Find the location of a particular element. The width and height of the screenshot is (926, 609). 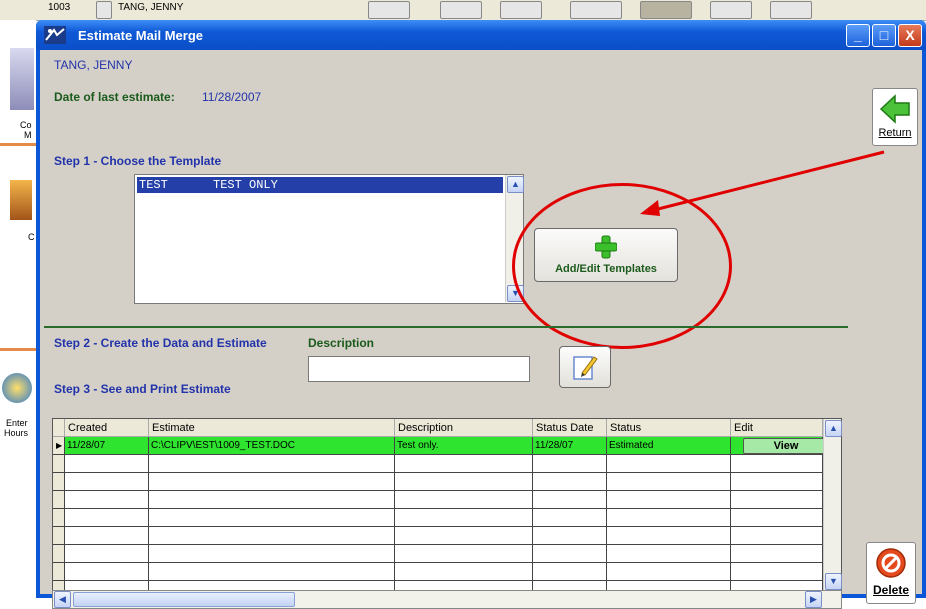

cell-description: Test only. is located at coordinates (464, 446).